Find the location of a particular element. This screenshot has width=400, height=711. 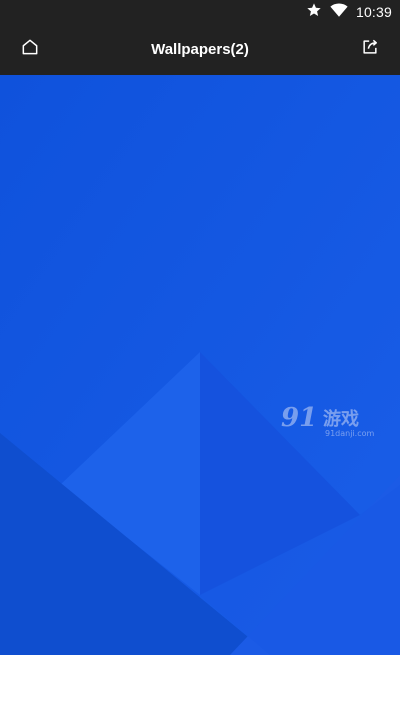

status-icons: 10:39 is located at coordinates (349, 12).